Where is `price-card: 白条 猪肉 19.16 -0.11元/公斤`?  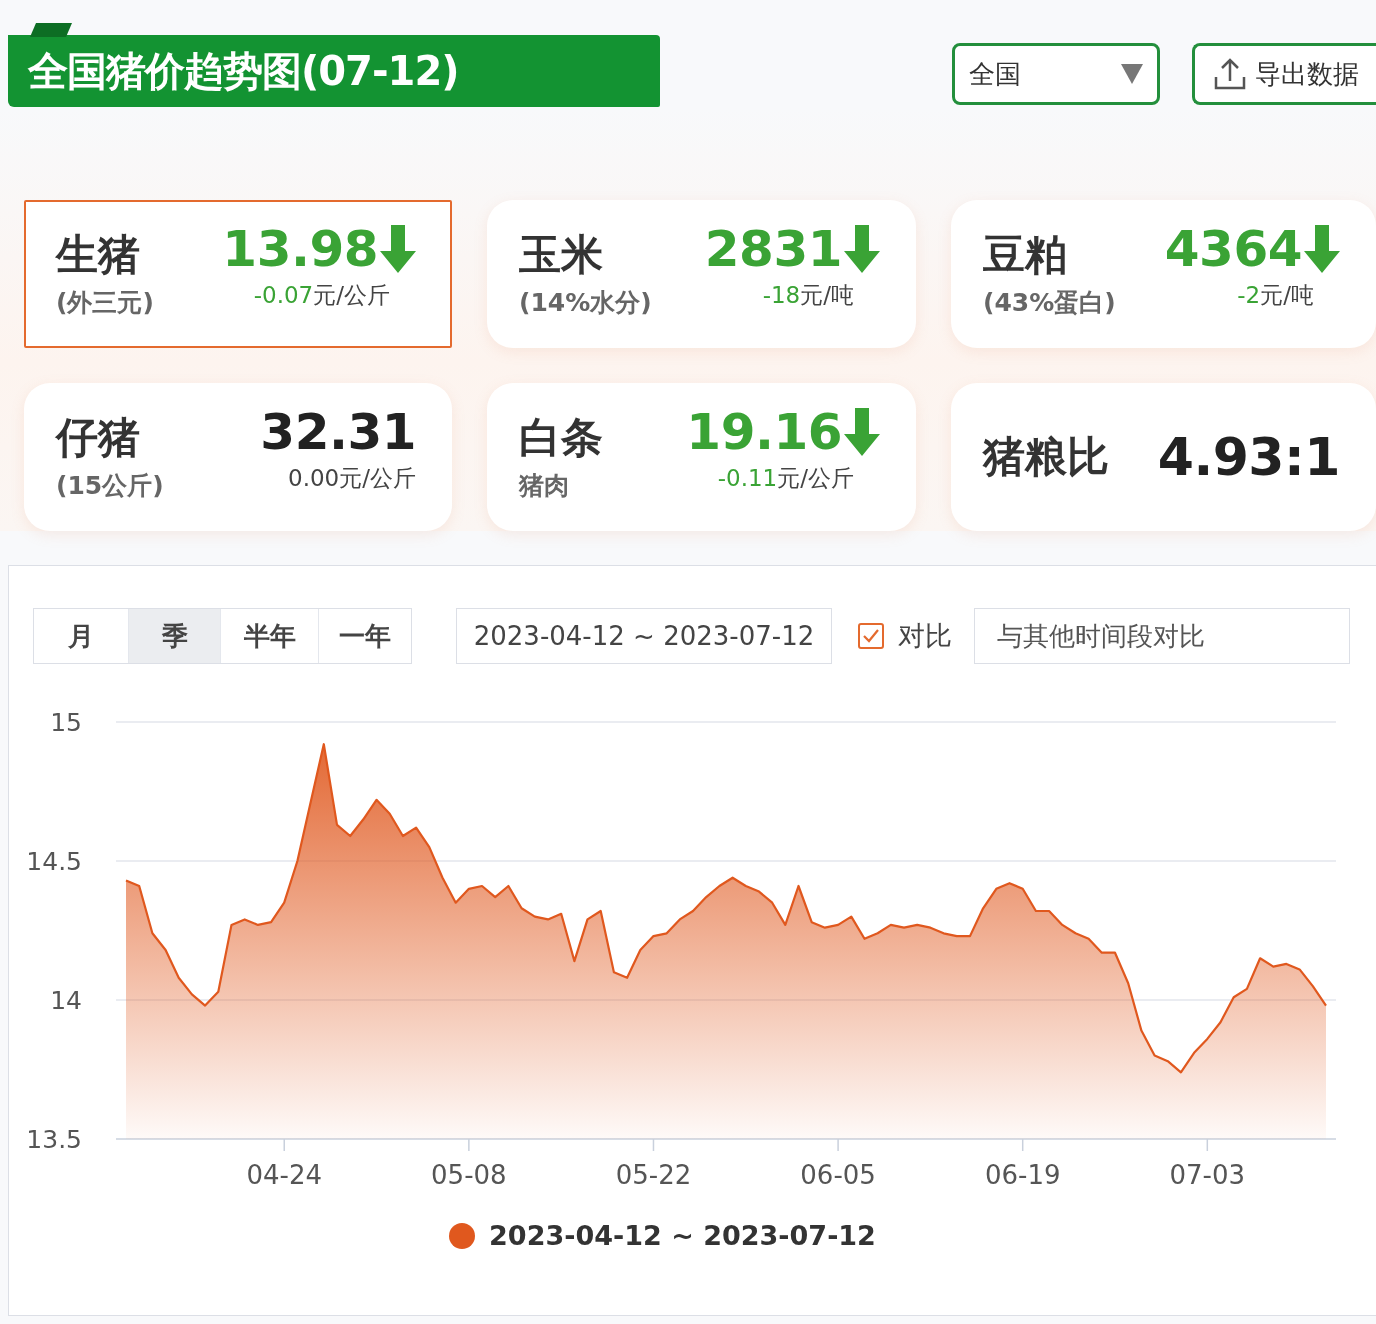 price-card: 白条 猪肉 19.16 -0.11元/公斤 is located at coordinates (701, 457).